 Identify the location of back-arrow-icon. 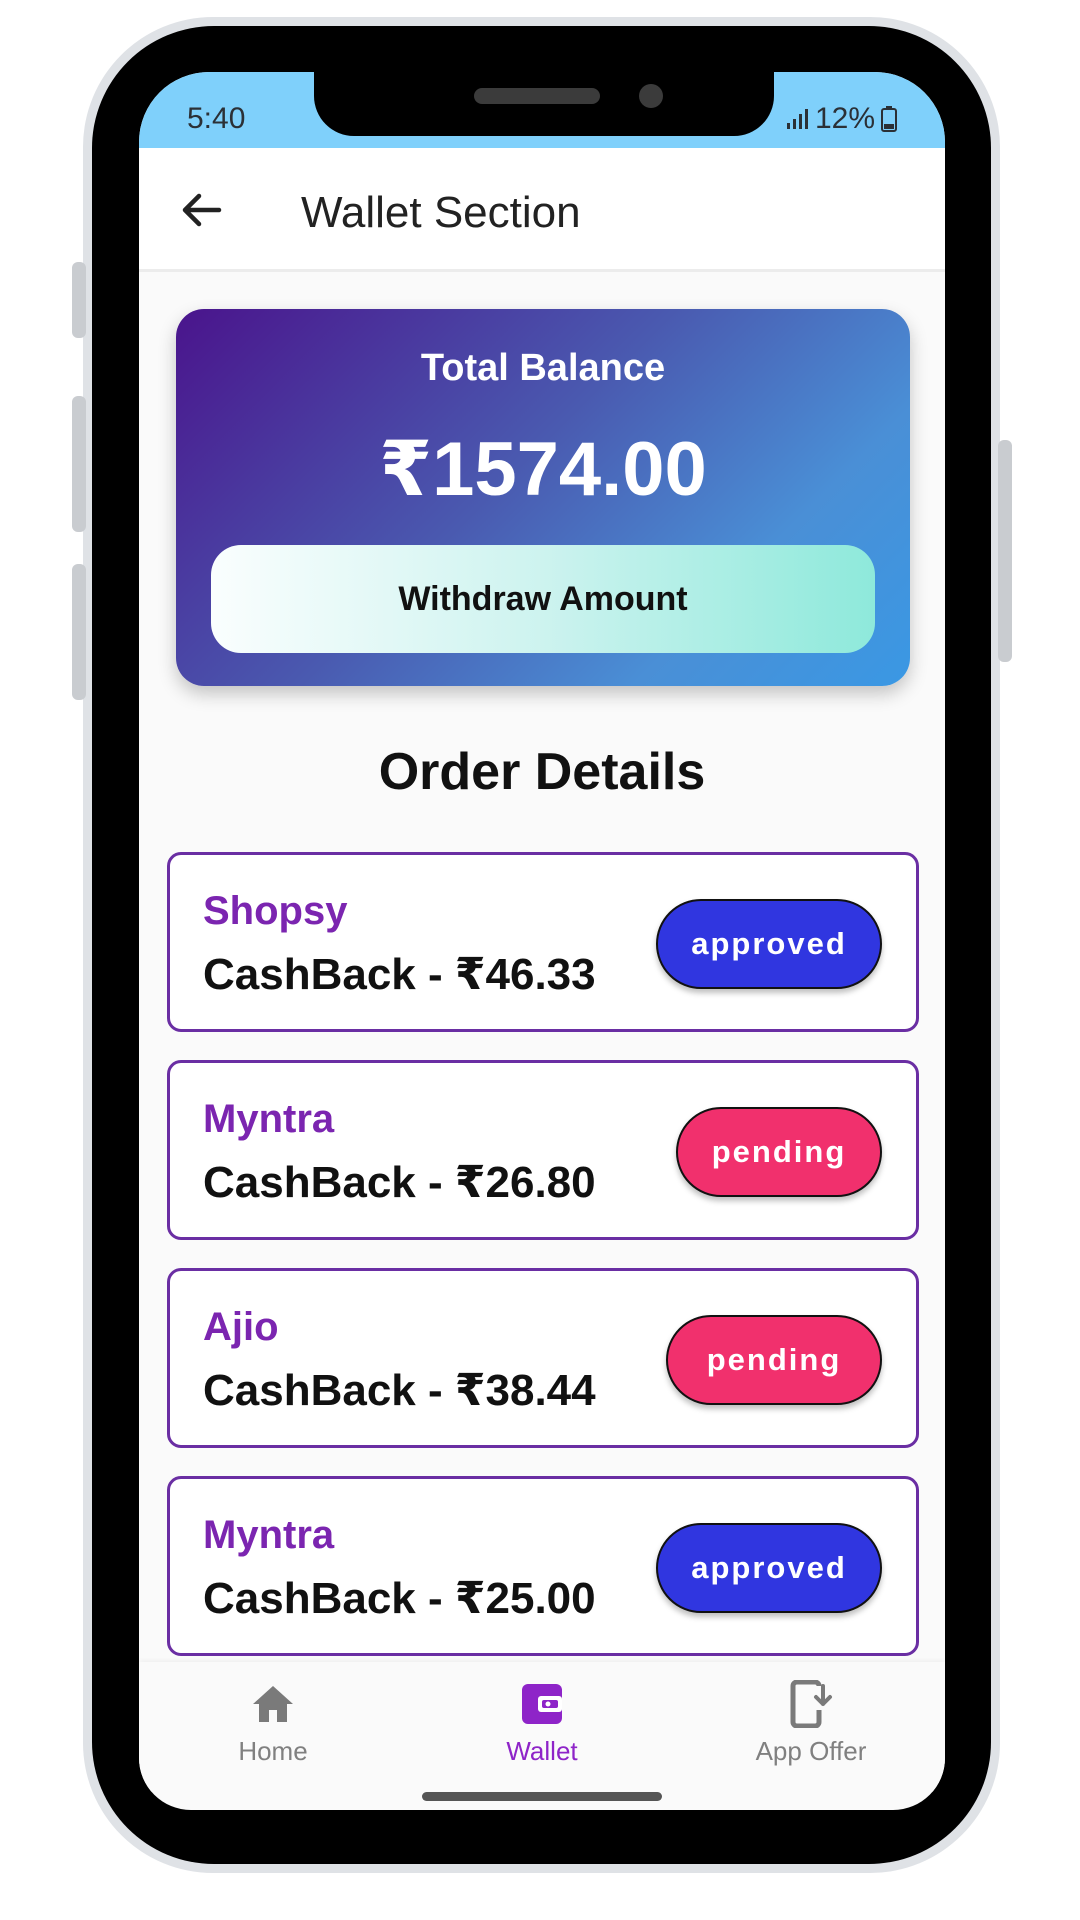
(201, 210).